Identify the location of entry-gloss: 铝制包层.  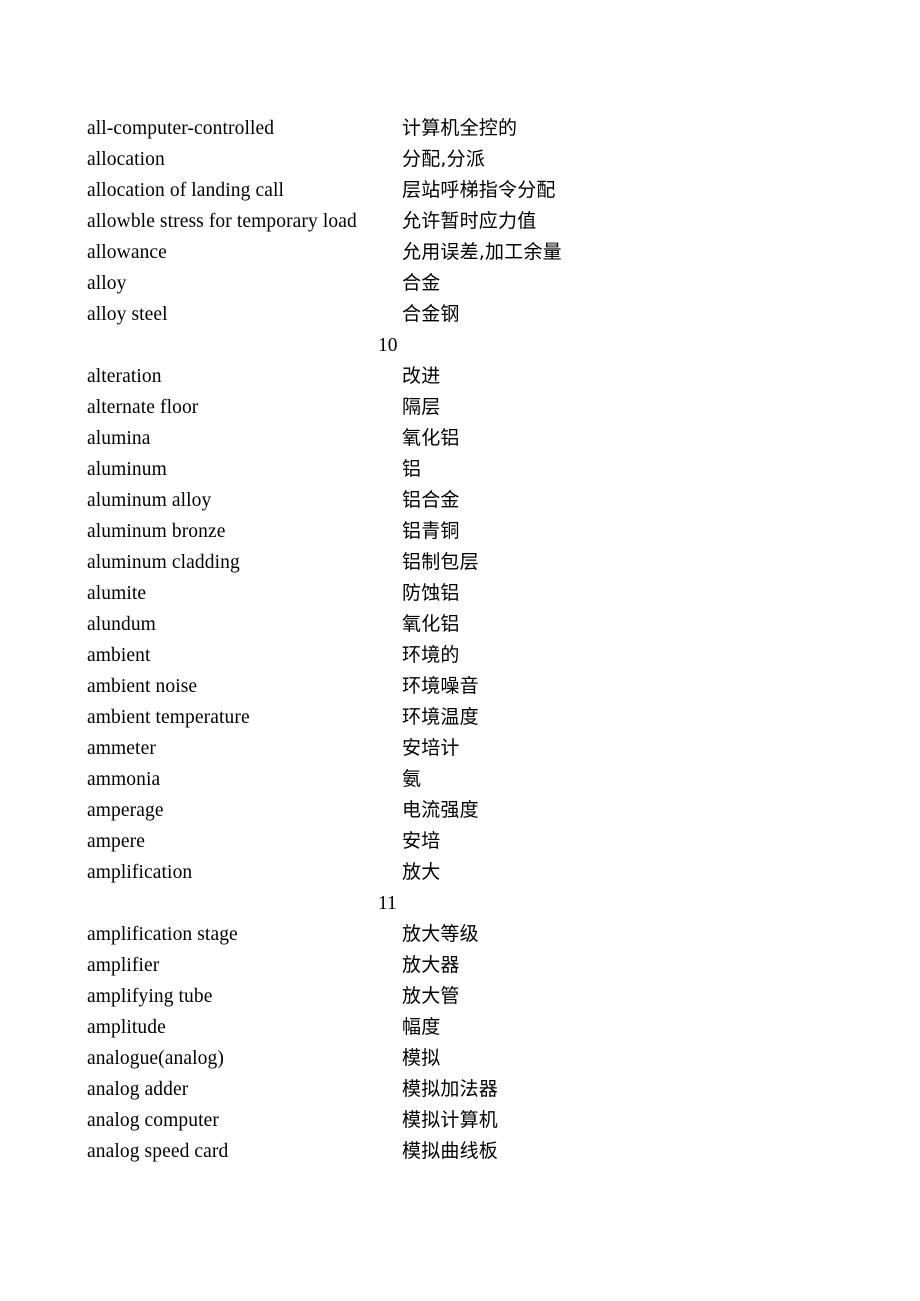
(440, 562).